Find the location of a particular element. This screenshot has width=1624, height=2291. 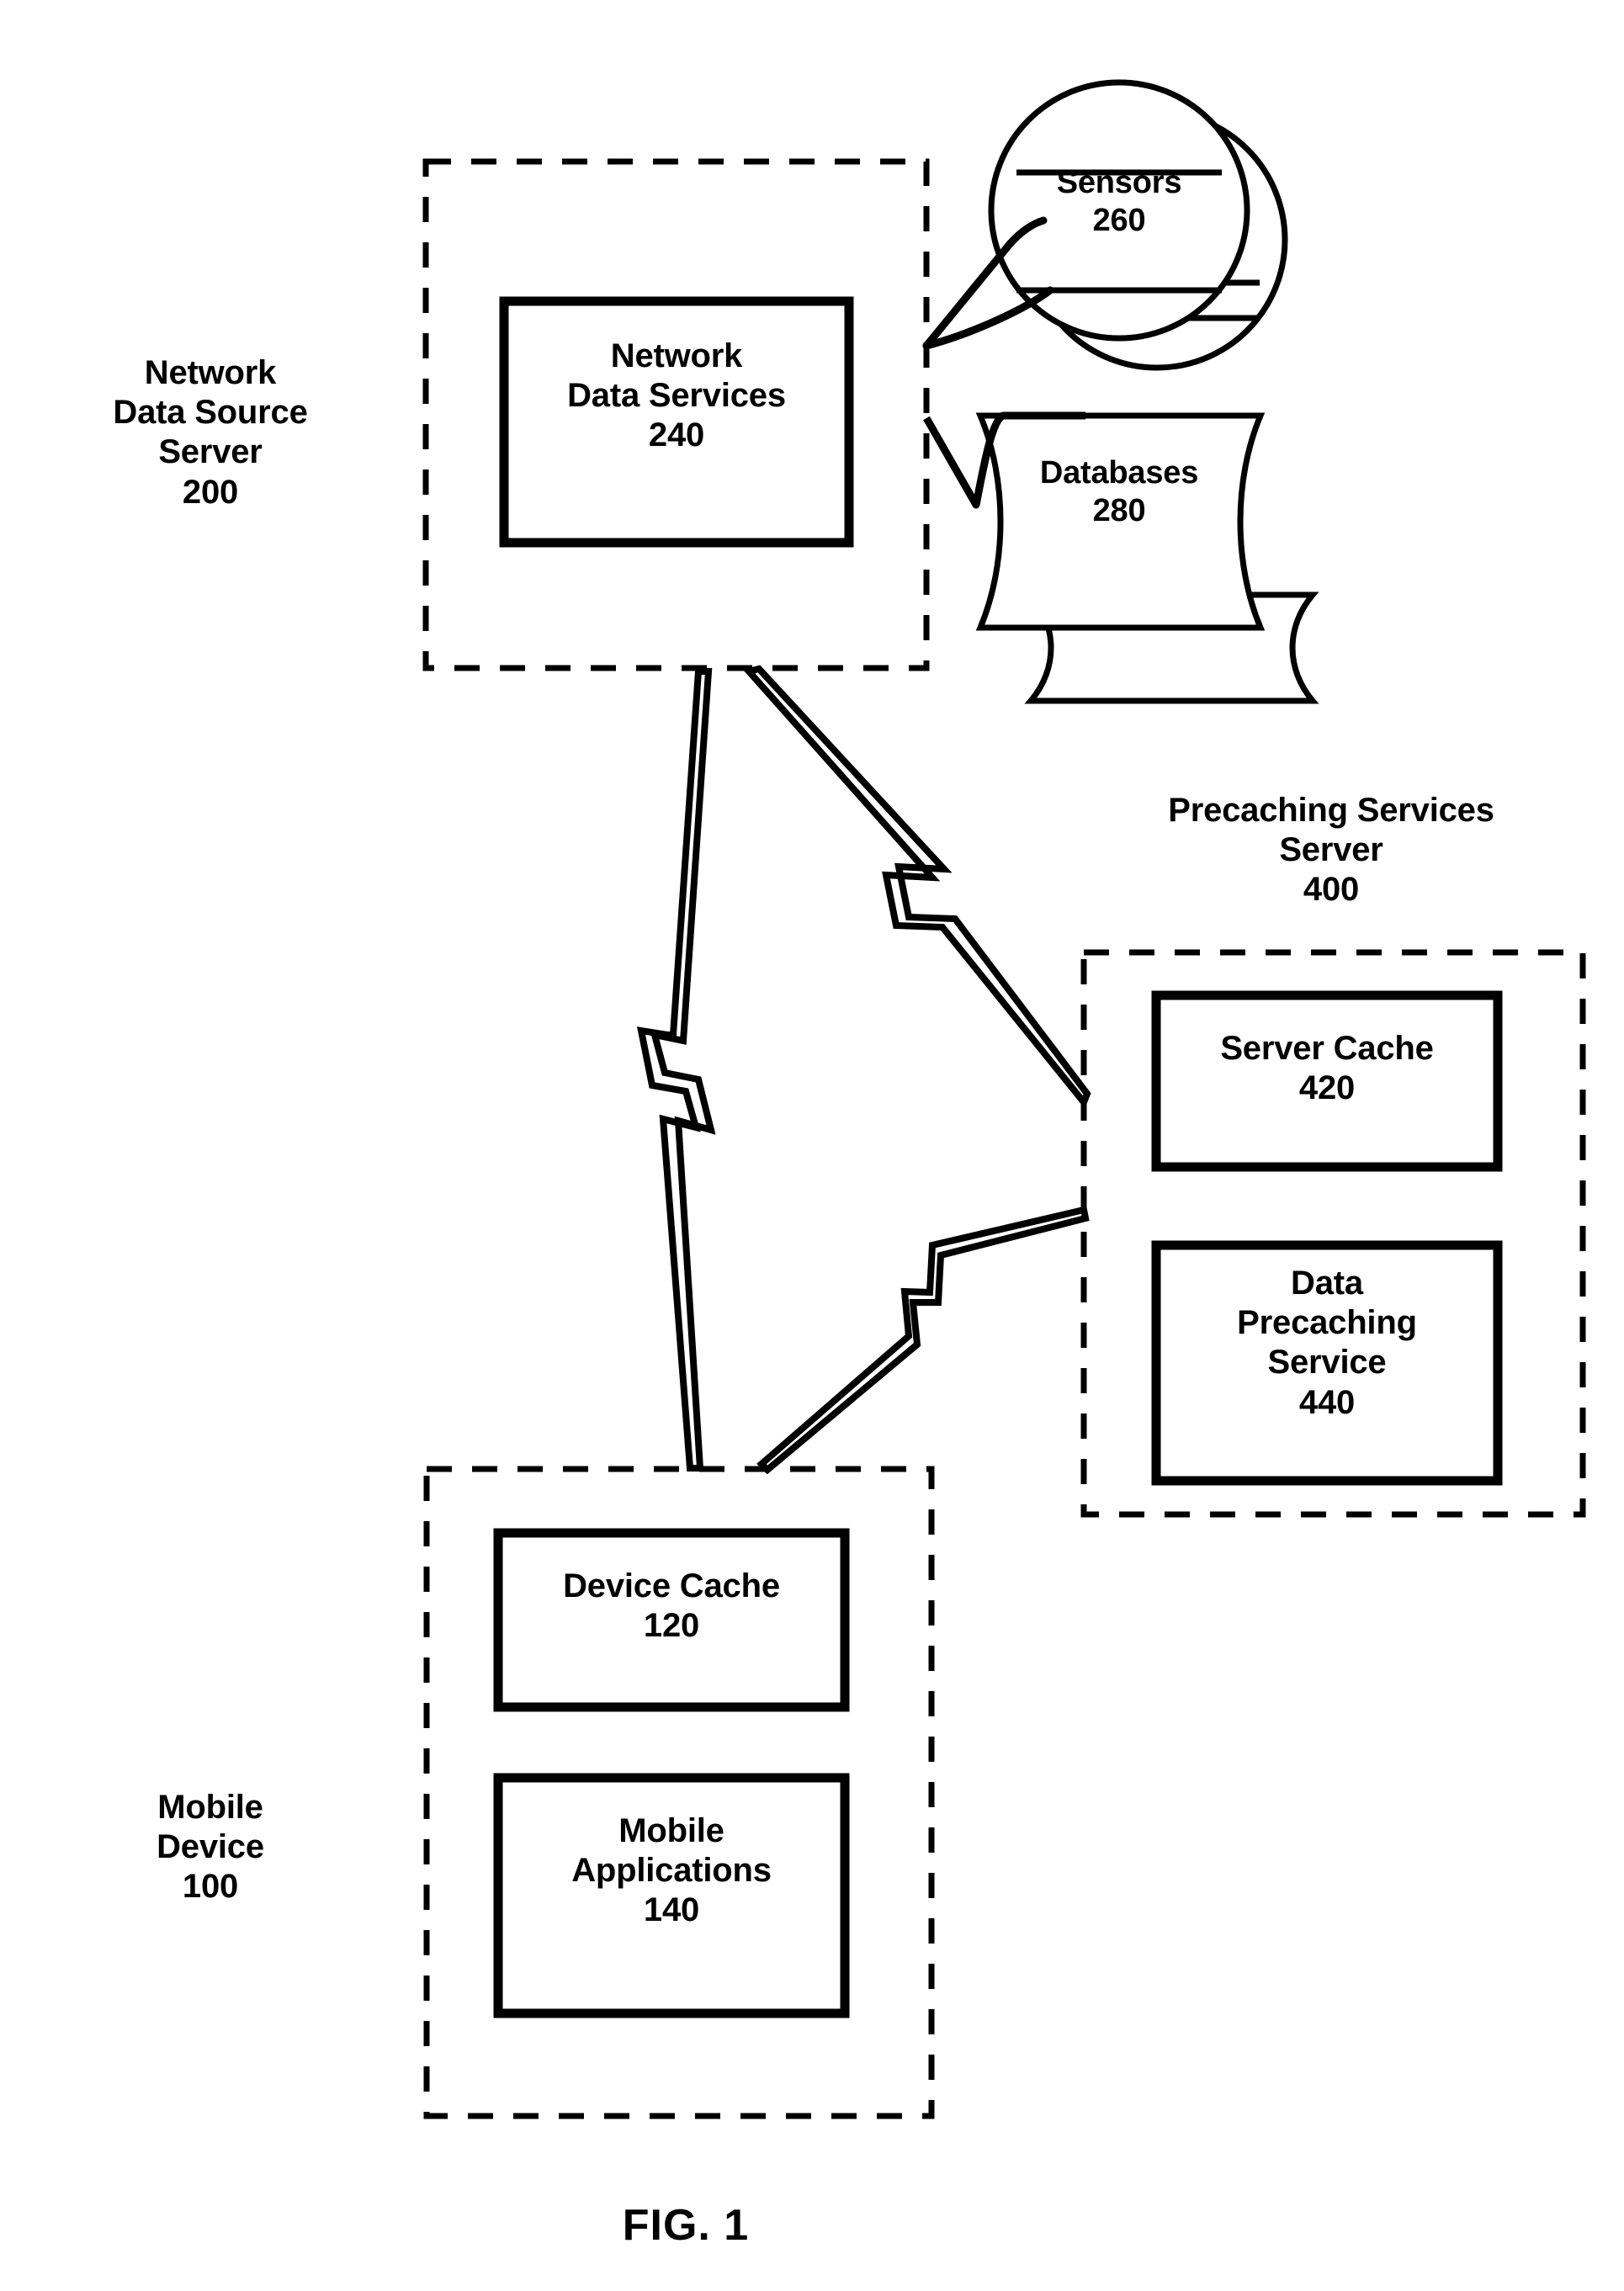

container-label-precaching-services-server: Precaching Services Server 400 is located at coordinates (1331, 850).